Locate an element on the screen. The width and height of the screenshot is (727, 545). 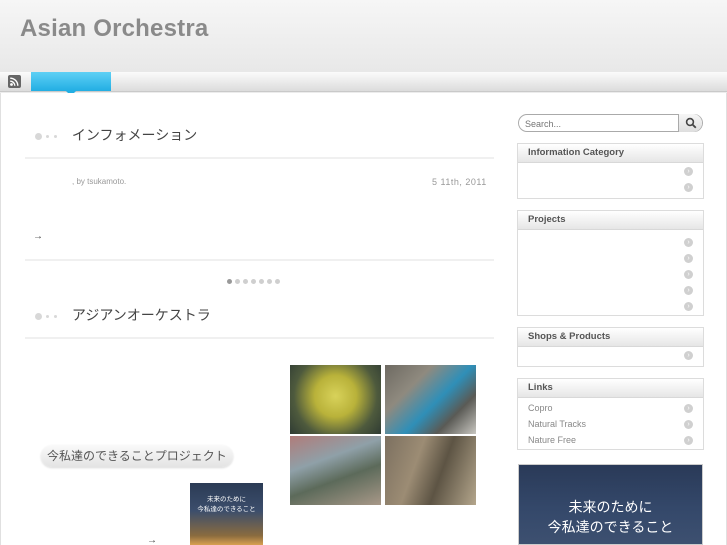
nav-tab-active is located at coordinates (71, 81).